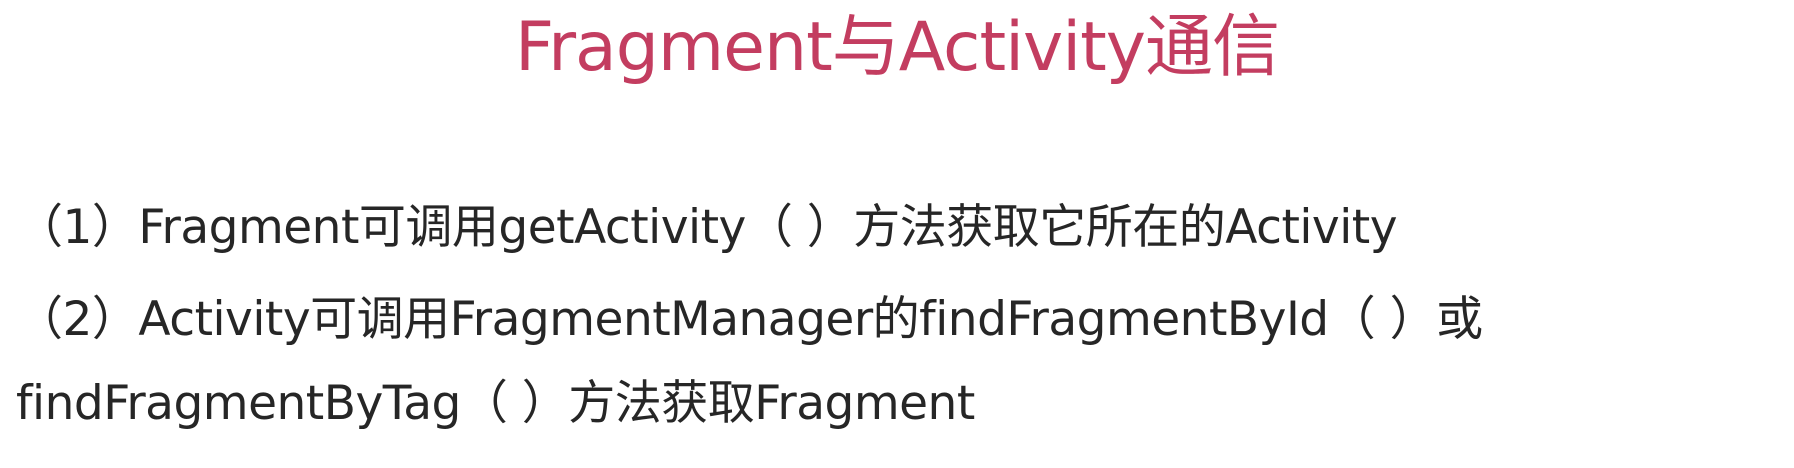  I want to click on body-line-3: findFragmentByTag（ ）方法获取Fragment, so click(495, 403).